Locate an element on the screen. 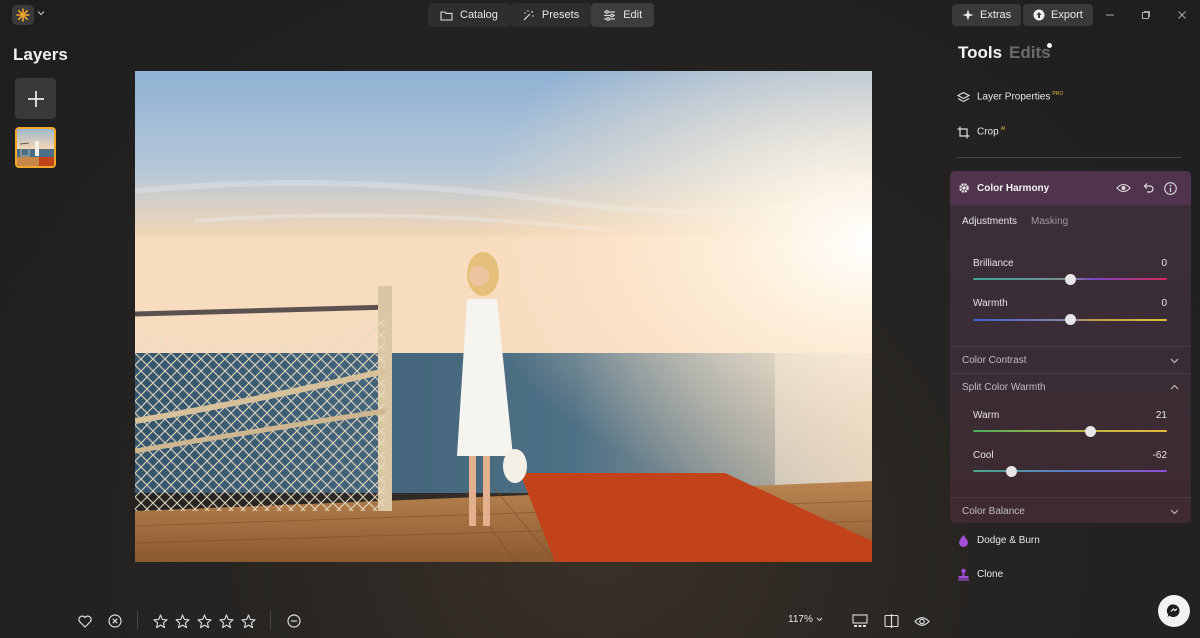  dodge-burn-label: Dodge & Burn is located at coordinates (1008, 540).